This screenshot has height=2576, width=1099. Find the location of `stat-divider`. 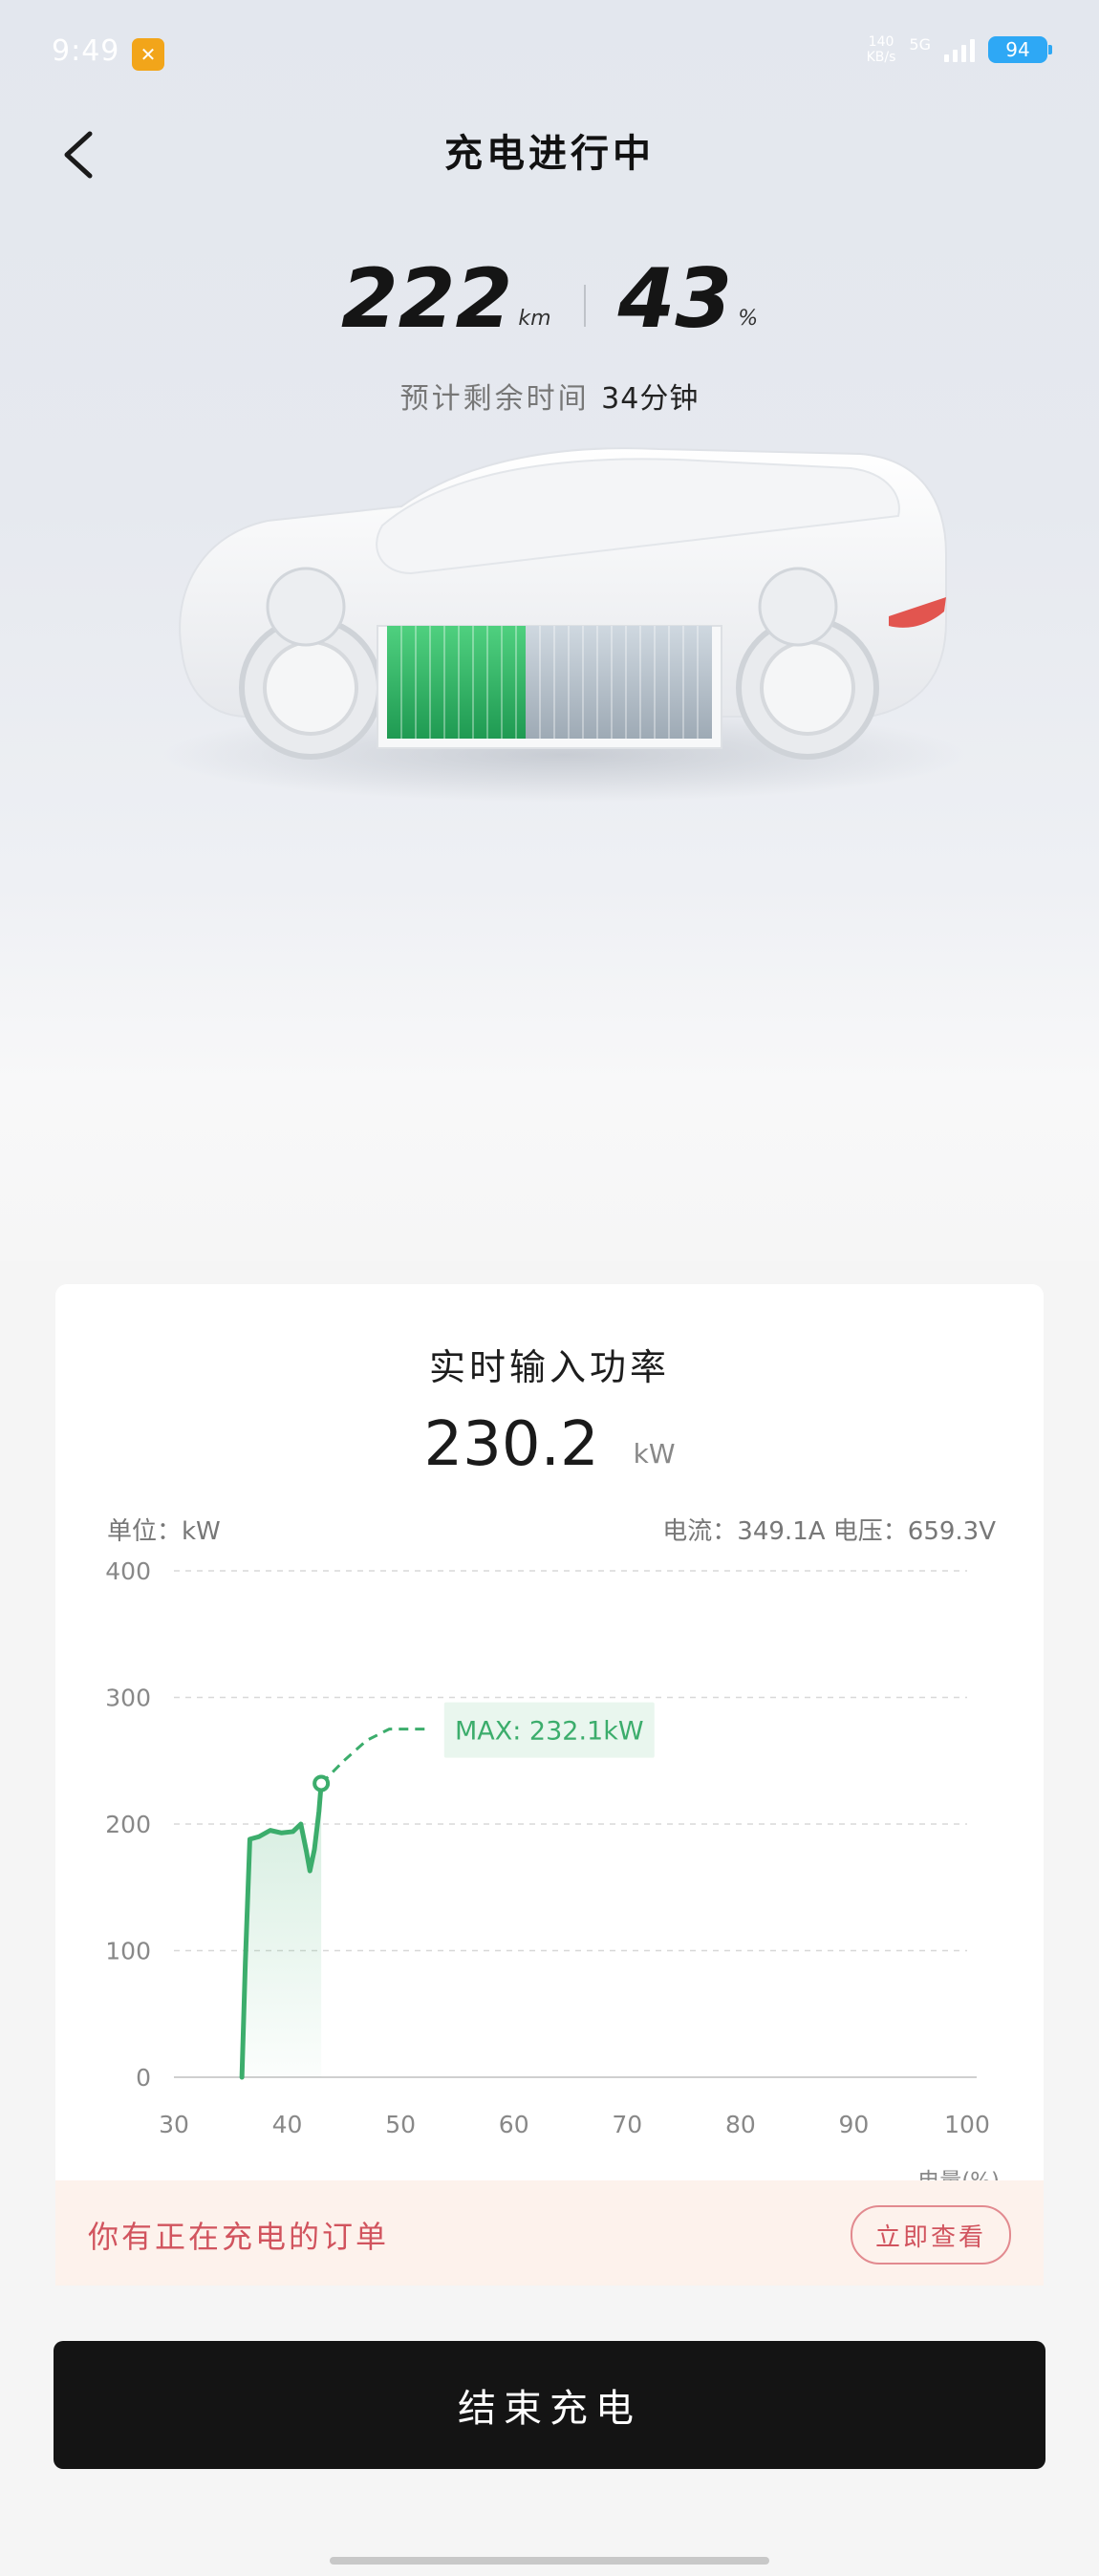

stat-divider is located at coordinates (584, 306).